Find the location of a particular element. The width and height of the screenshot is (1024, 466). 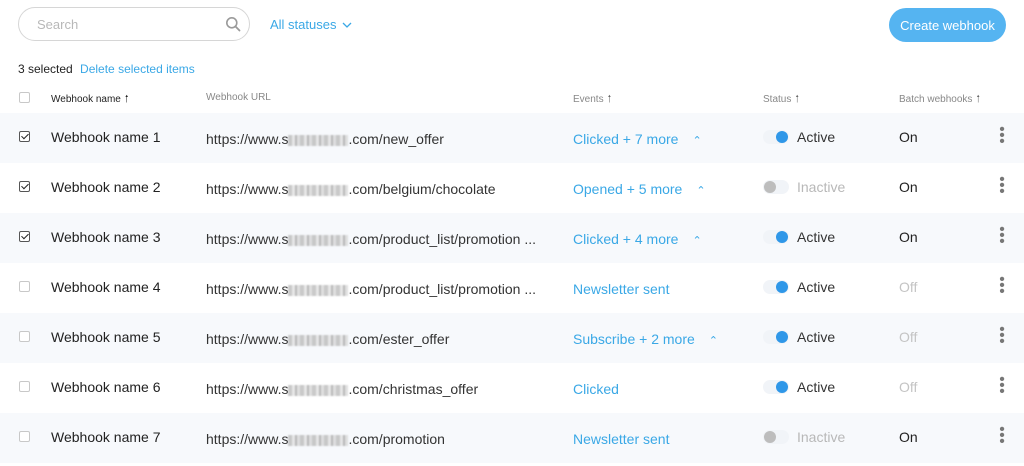

selected-count: 3 selected is located at coordinates (45, 69).